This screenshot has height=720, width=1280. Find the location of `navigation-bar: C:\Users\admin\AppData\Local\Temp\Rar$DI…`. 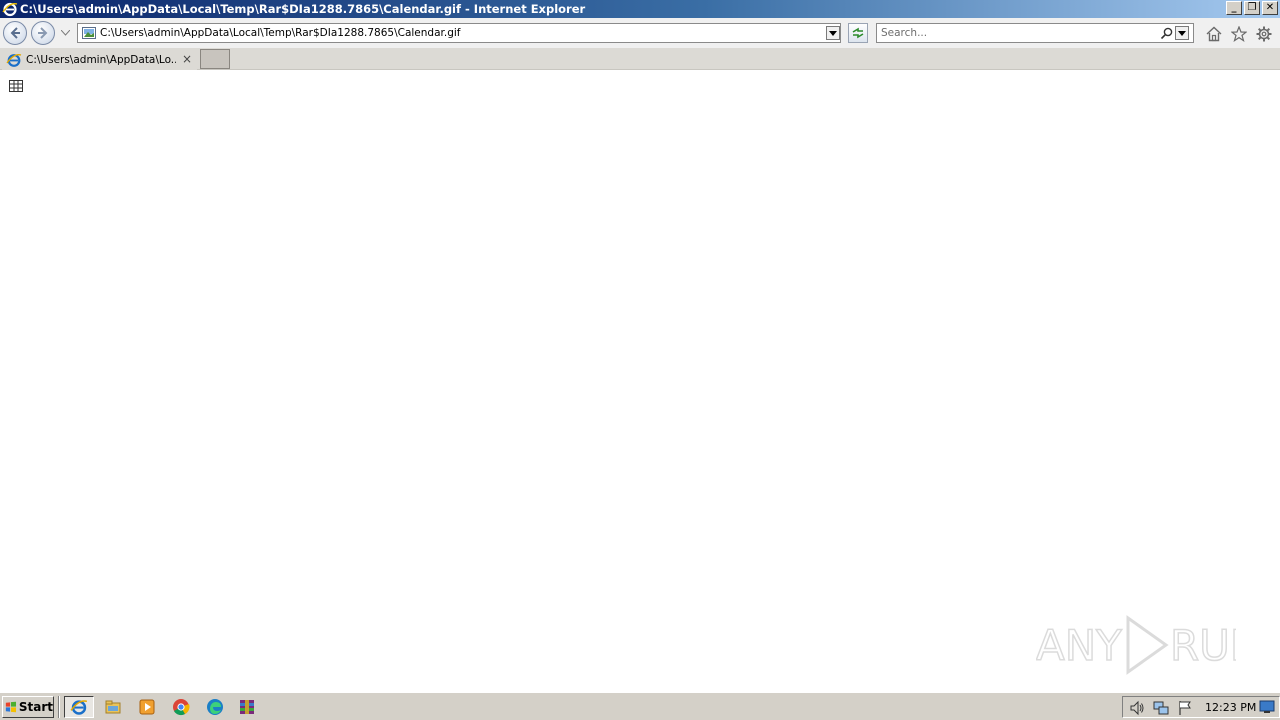

navigation-bar: C:\Users\admin\AppData\Local\Temp\Rar$DI… is located at coordinates (640, 33).